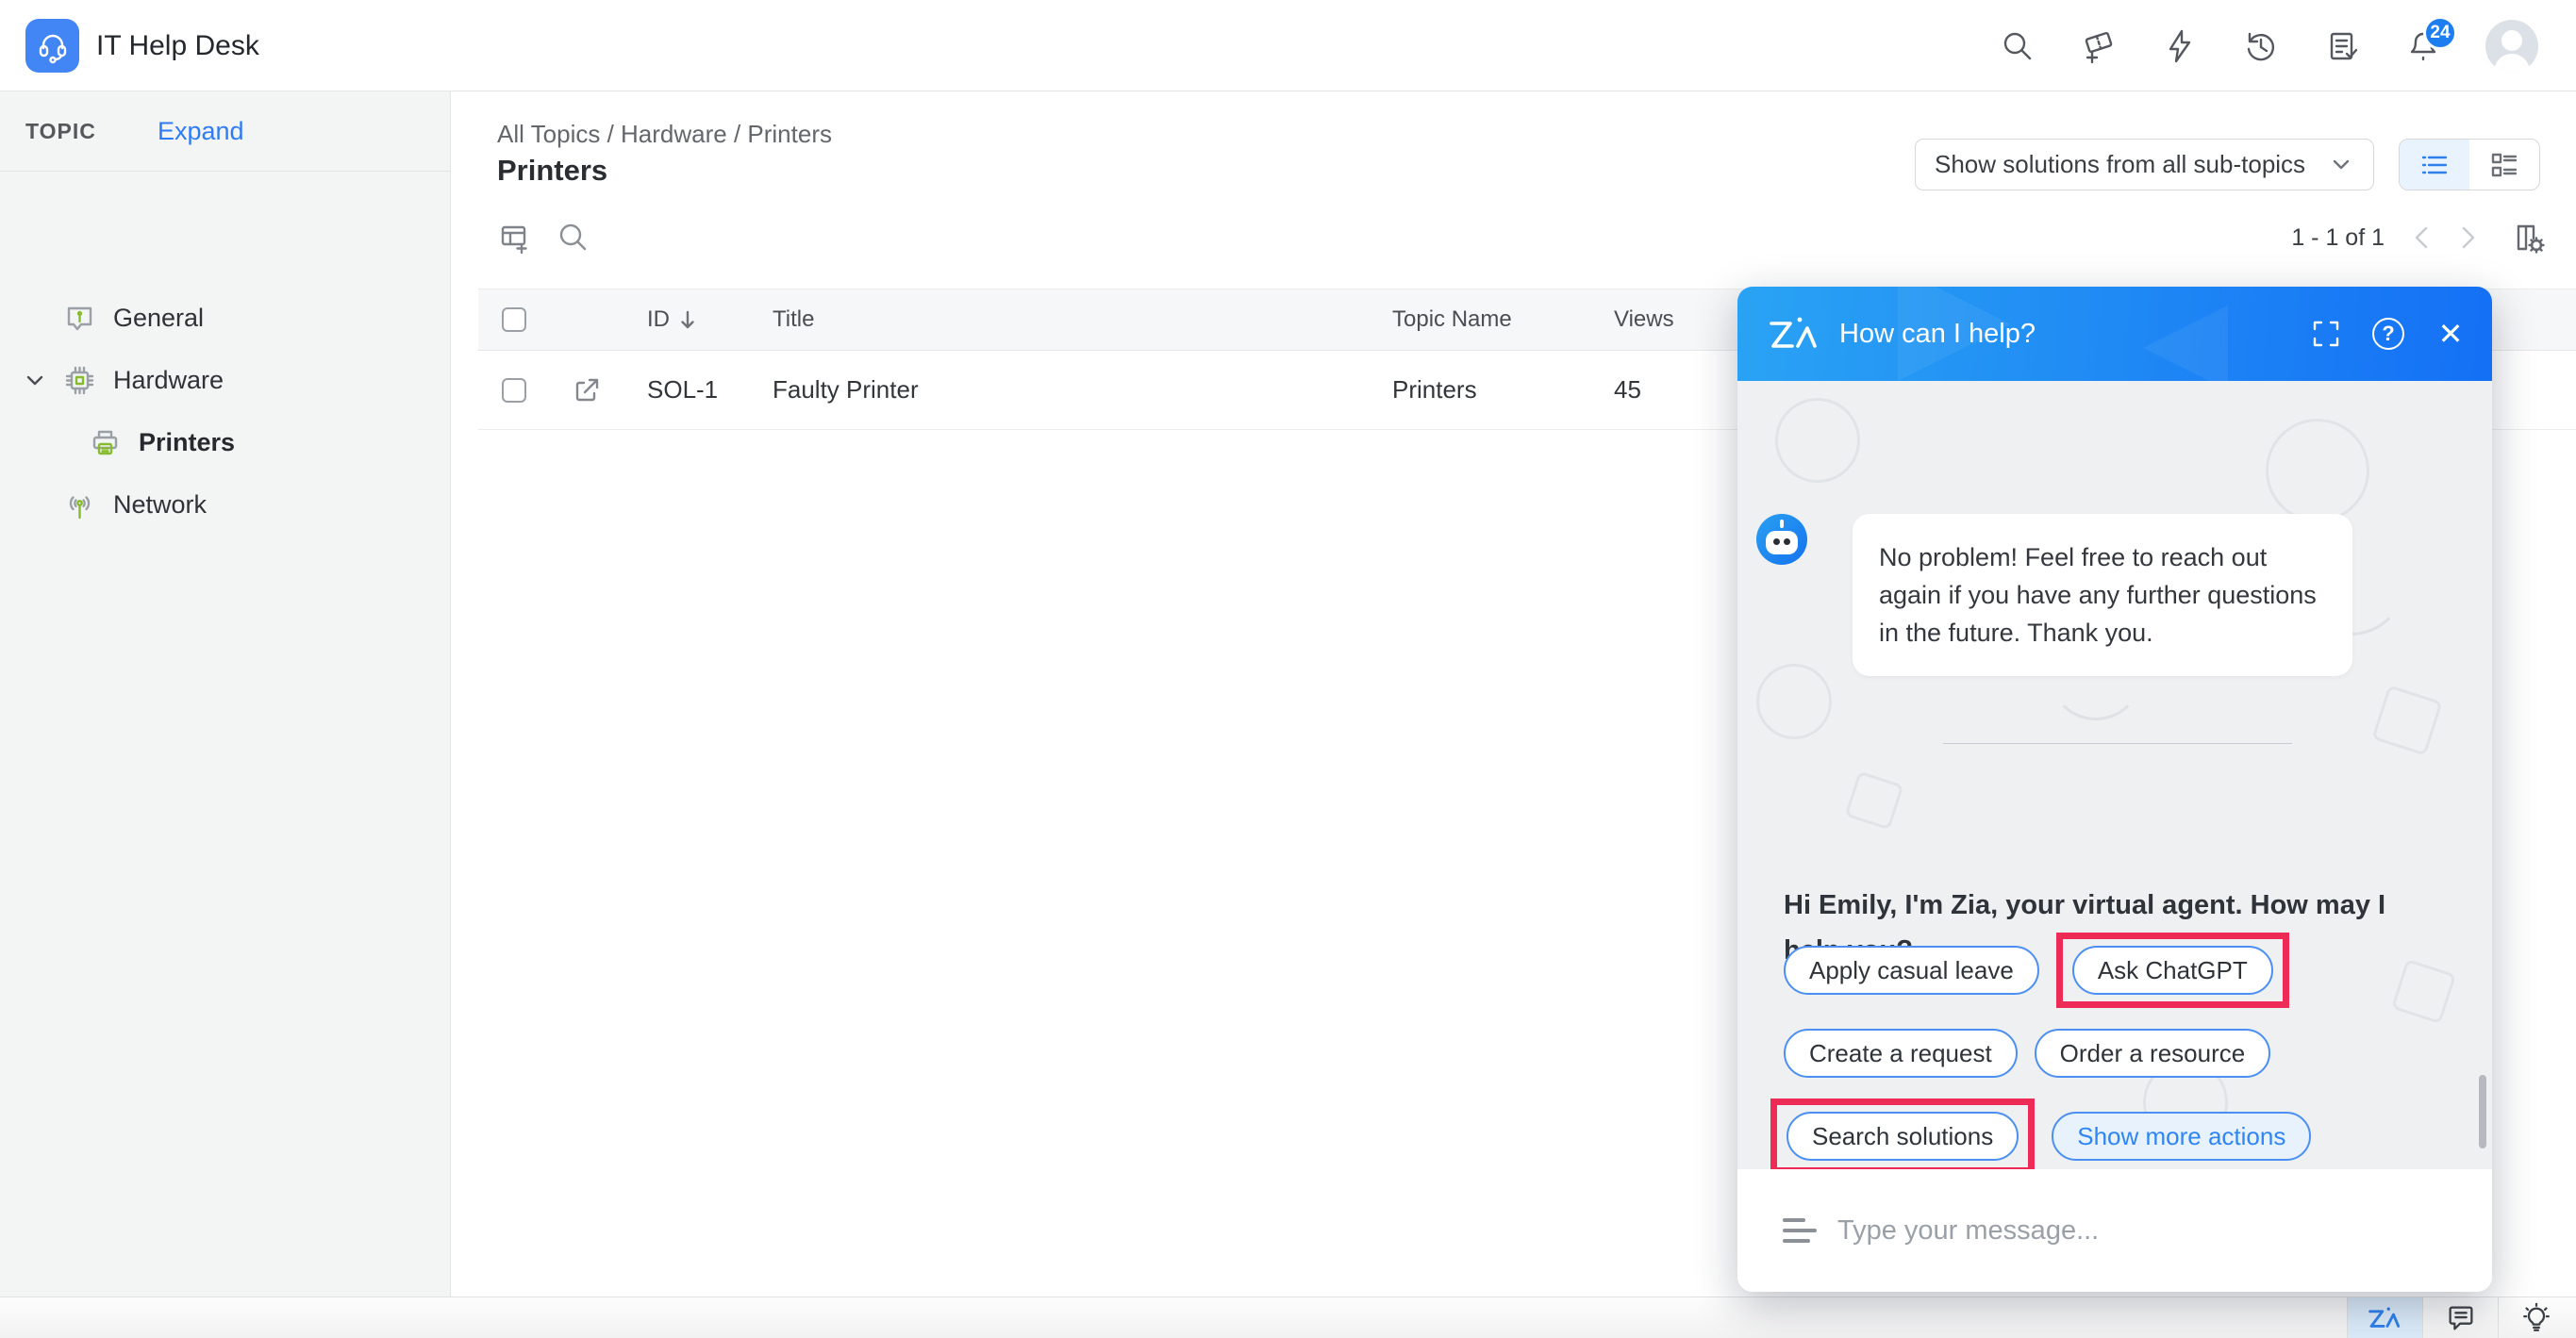  I want to click on tips-button, so click(2535, 1318).